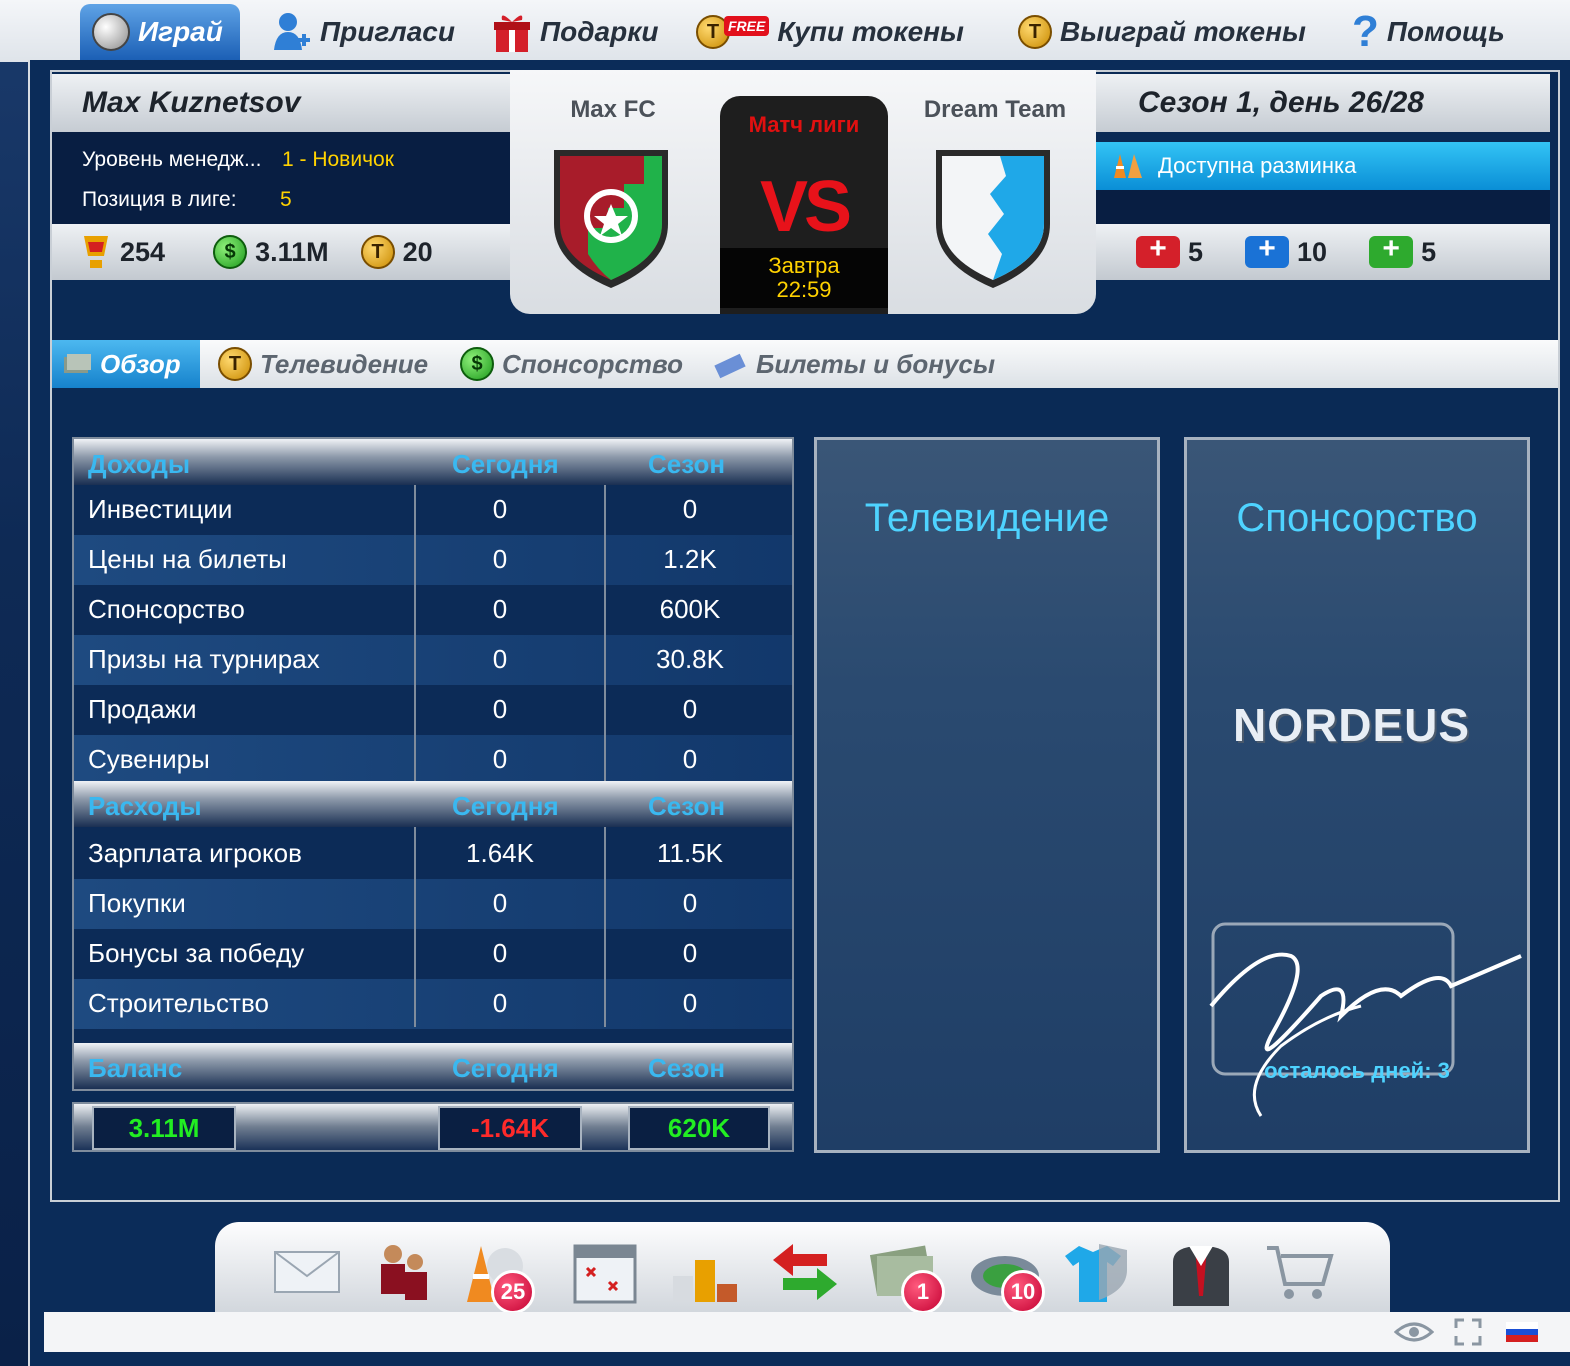 This screenshot has height=1366, width=1570. What do you see at coordinates (135, 1068) in the screenshot?
I see `balance-header: Баланс` at bounding box center [135, 1068].